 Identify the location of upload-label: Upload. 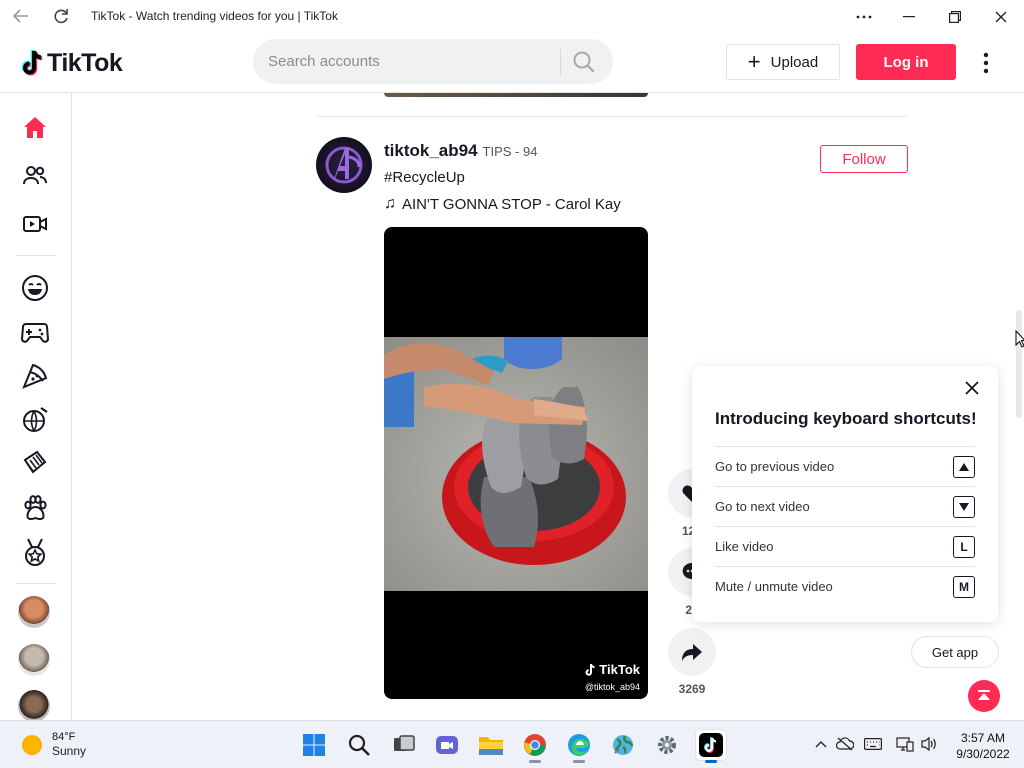
(794, 62).